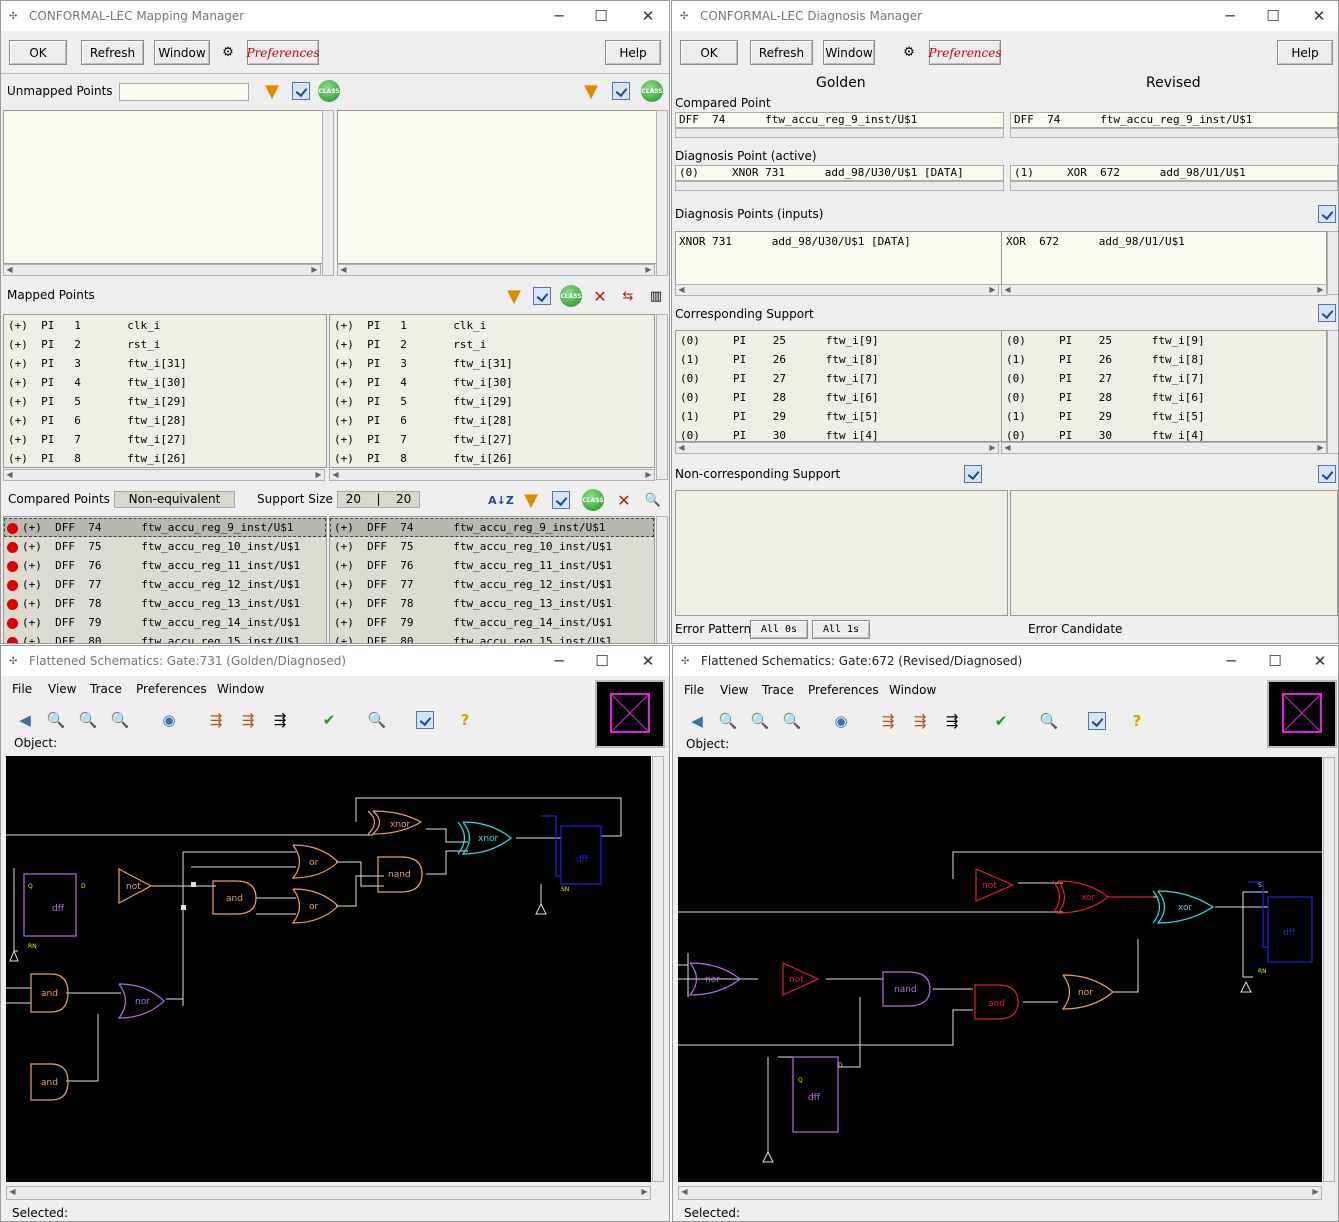  I want to click on unmapped-golden-list, so click(163, 187).